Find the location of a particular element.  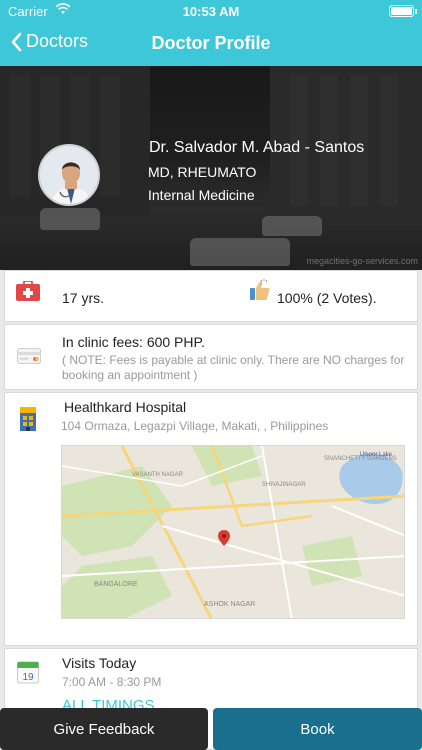

map-label-vasanth-nagar: VASANTH NAGAR is located at coordinates (158, 475).